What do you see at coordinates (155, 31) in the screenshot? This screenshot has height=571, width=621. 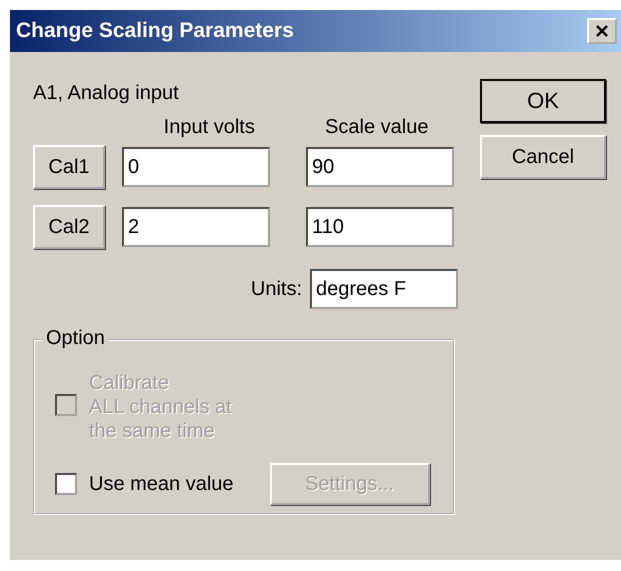 I see `window-title: Change Scaling Parameters` at bounding box center [155, 31].